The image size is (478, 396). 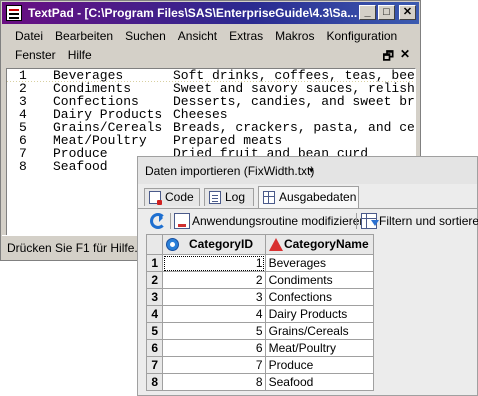 What do you see at coordinates (154, 365) in the screenshot?
I see `row-header: 7` at bounding box center [154, 365].